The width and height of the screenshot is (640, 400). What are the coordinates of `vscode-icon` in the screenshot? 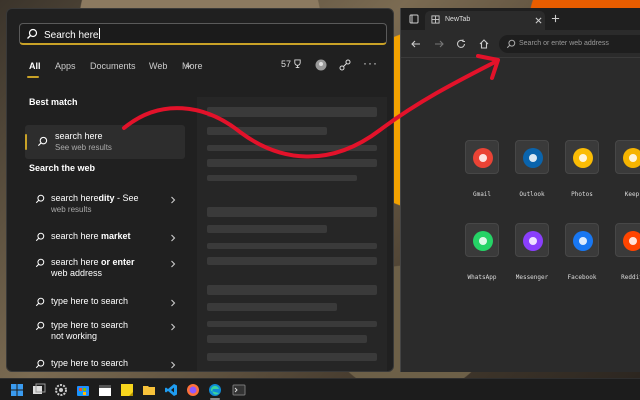 It's located at (171, 390).